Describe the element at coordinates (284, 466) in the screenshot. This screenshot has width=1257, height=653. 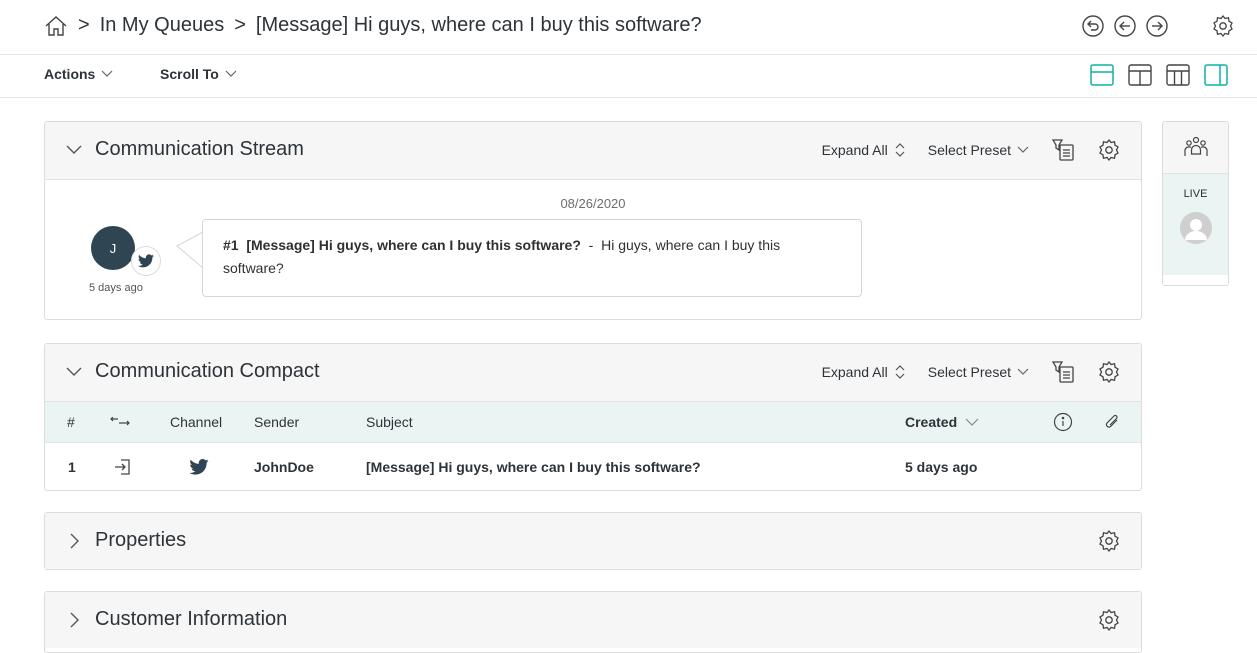
I see `row-sender: JohnDoe` at that location.